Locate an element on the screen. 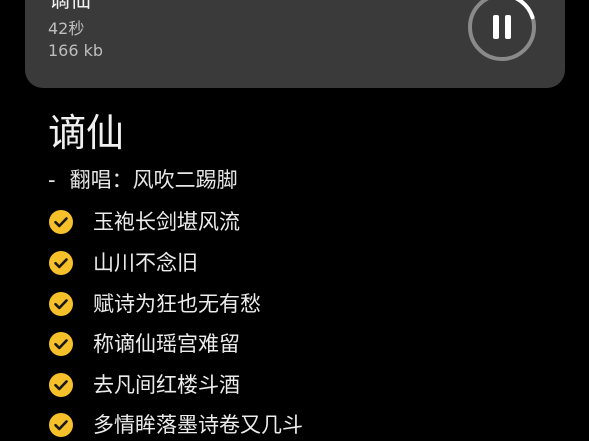 The width and height of the screenshot is (589, 441). lyric-text: 去凡间红楼斗酒 is located at coordinates (166, 385).